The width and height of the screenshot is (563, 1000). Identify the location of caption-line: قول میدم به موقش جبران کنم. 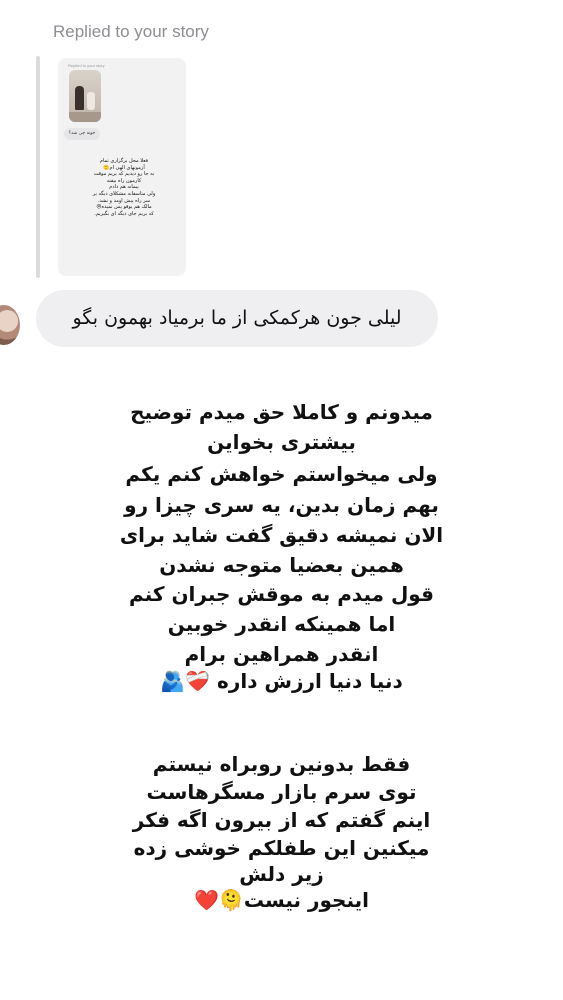
(281, 594).